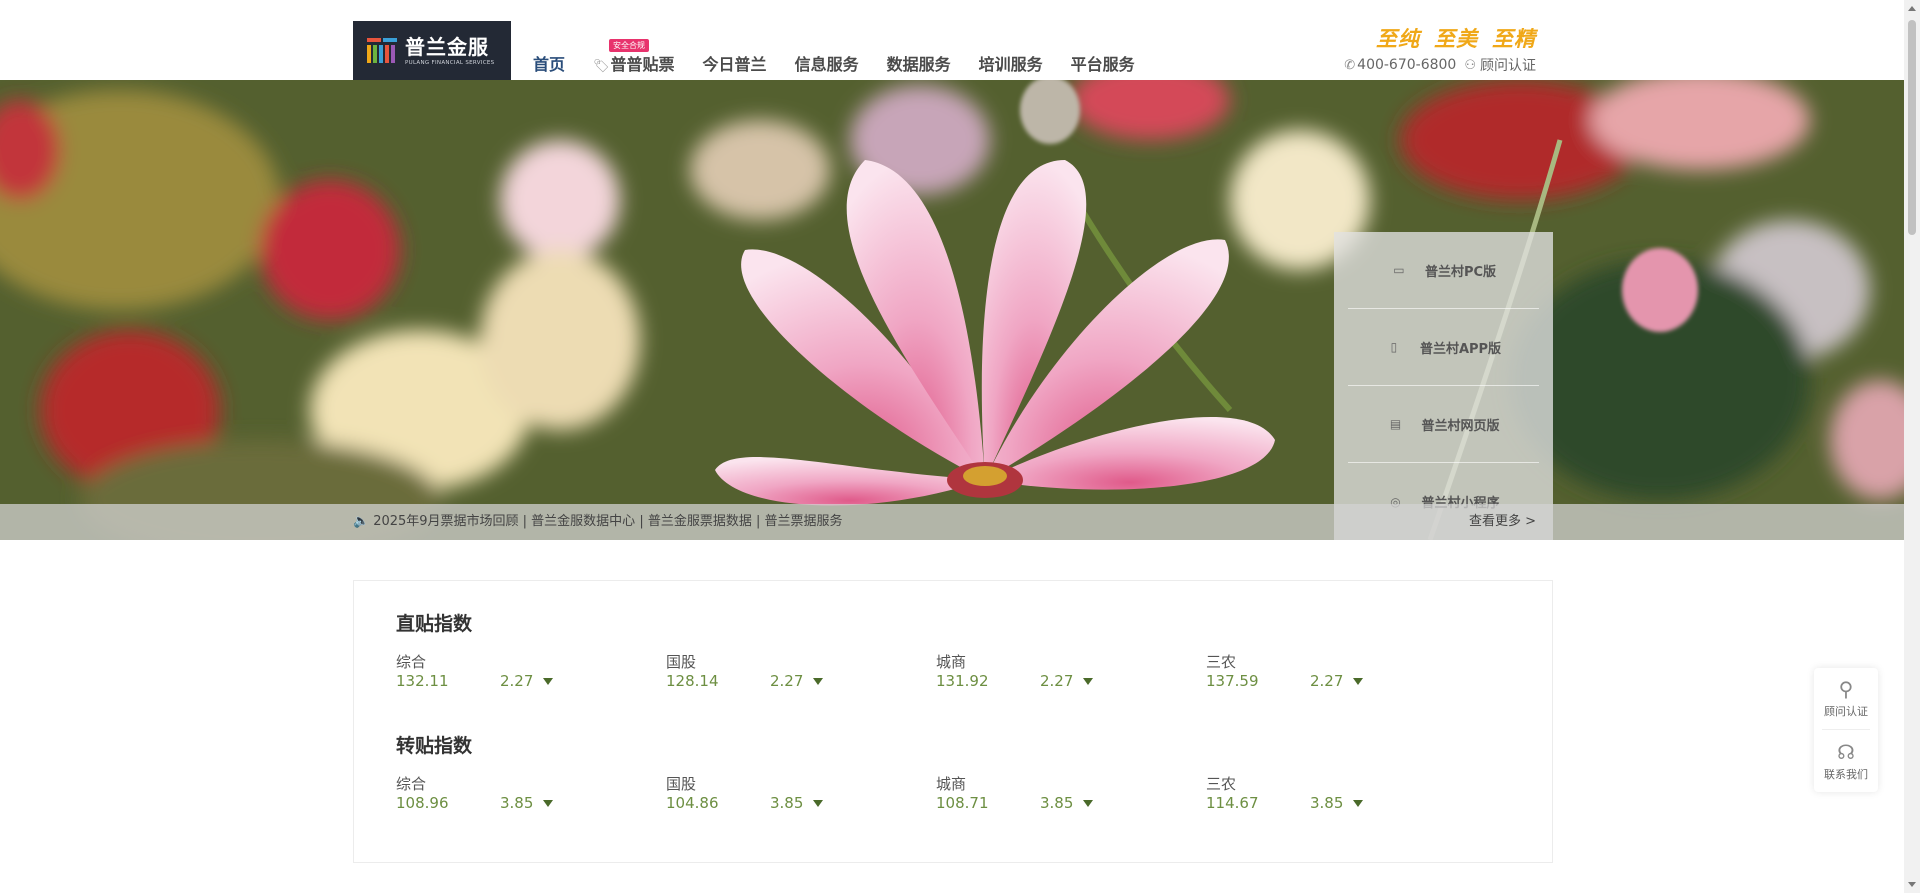 This screenshot has height=893, width=1920. I want to click on monitor-icon: ▭, so click(1399, 270).